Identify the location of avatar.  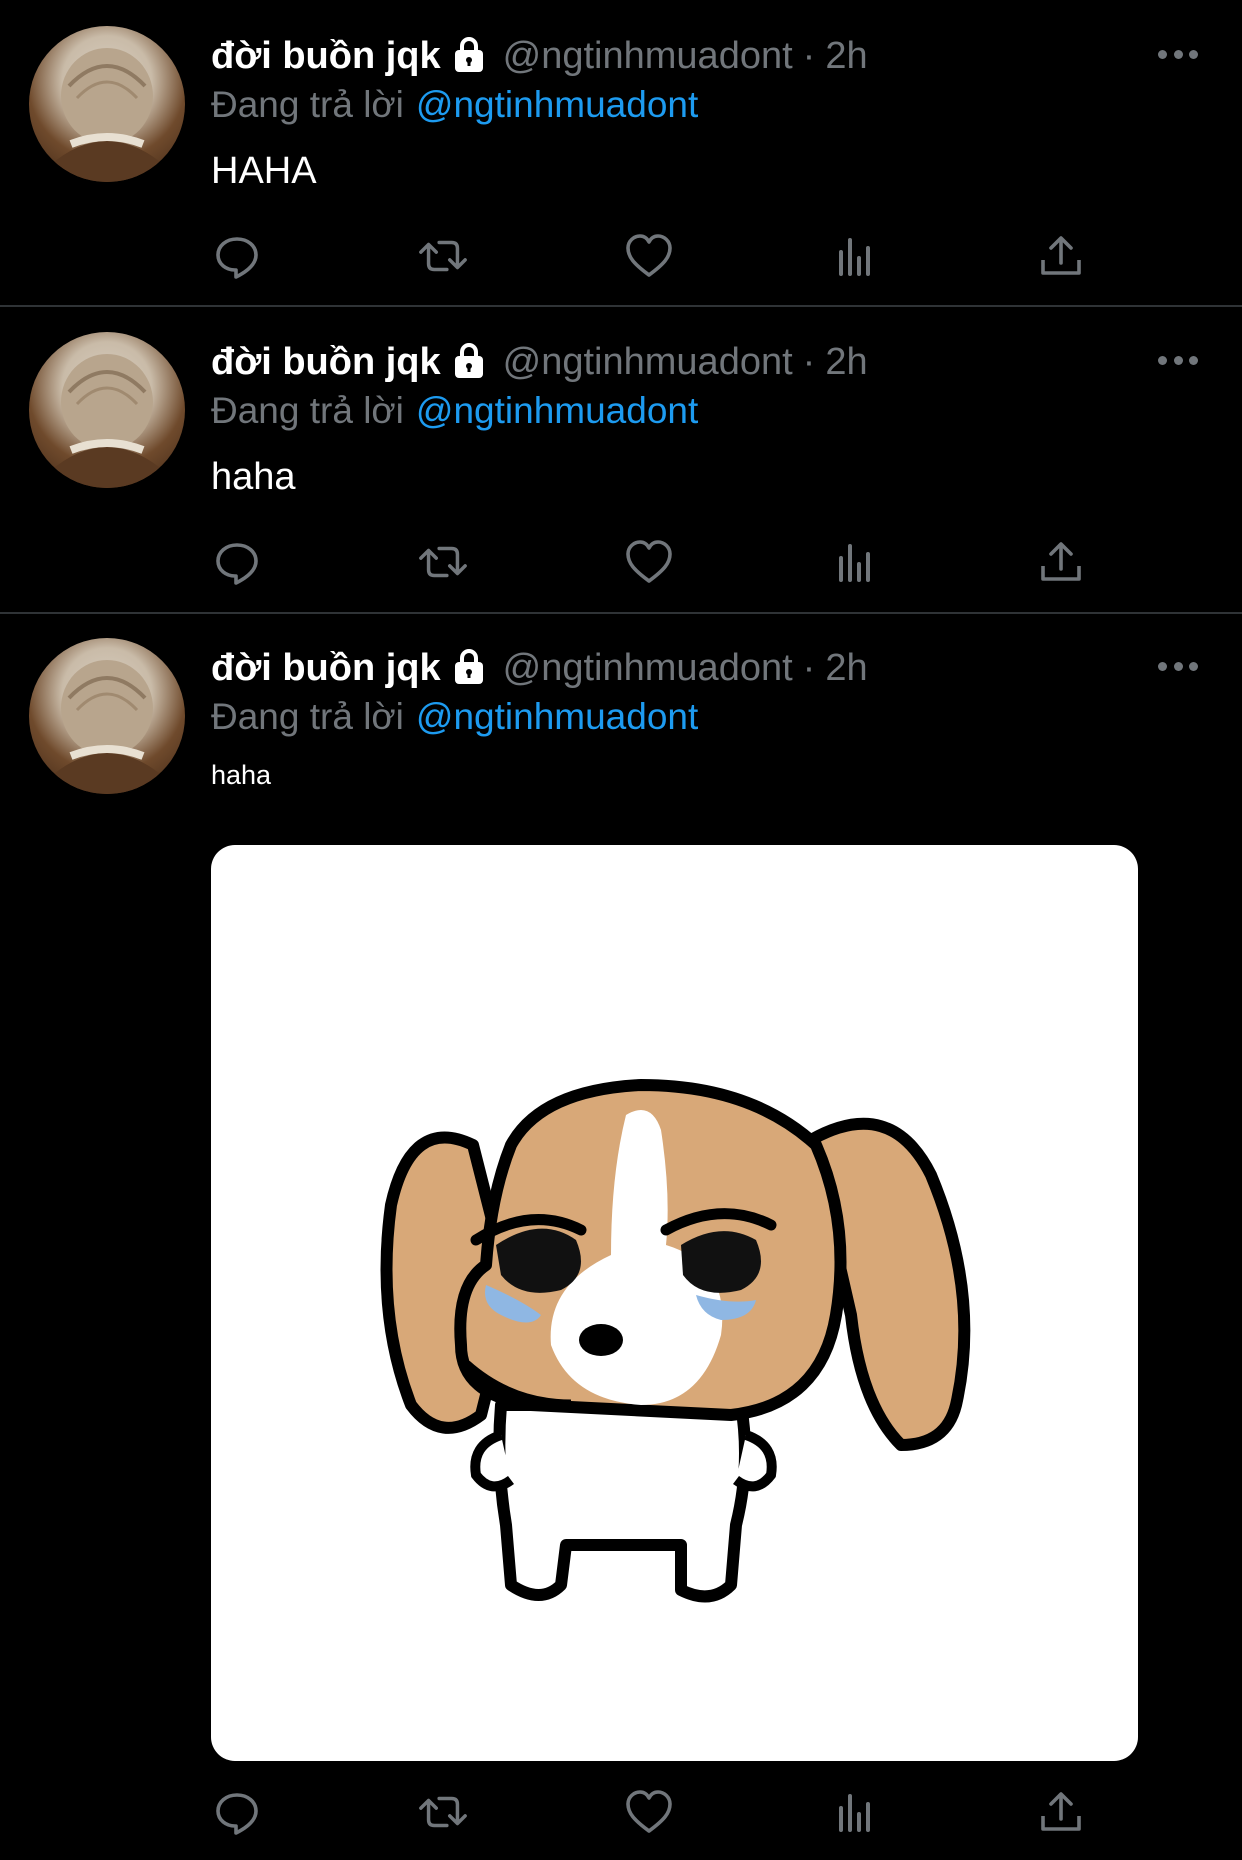
(107, 716).